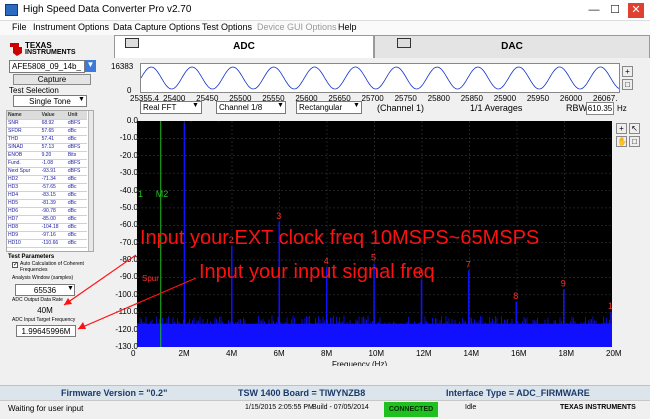 This screenshot has height=419, width=650. I want to click on annotation-arrows, so click(130, 292).